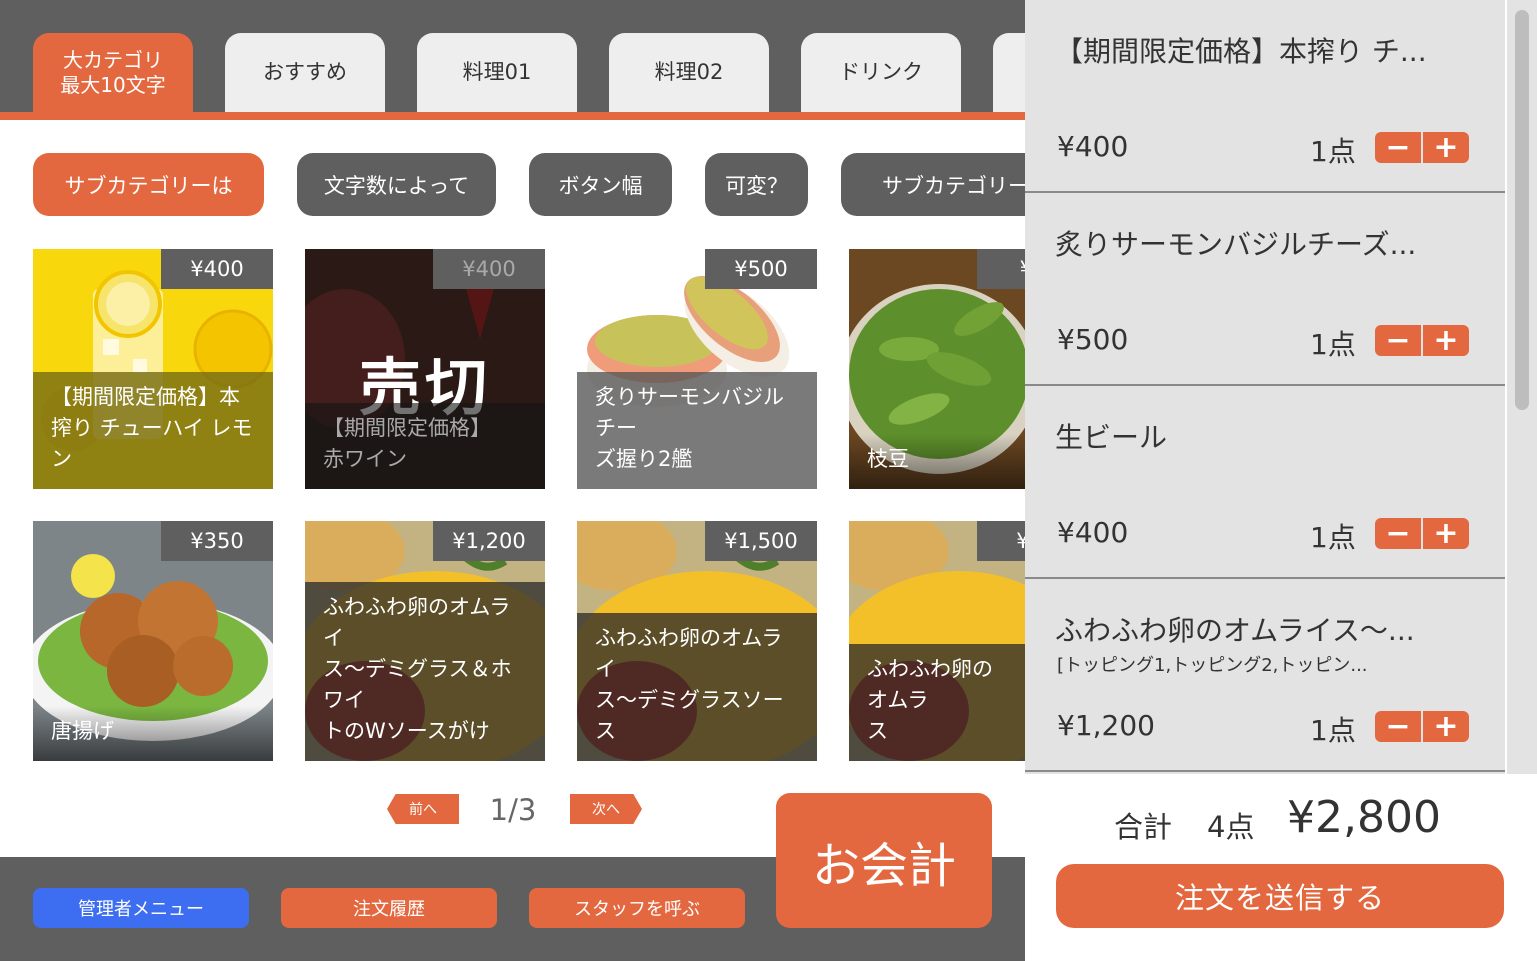 This screenshot has width=1537, height=961. Describe the element at coordinates (937, 641) in the screenshot. I see `menu-card-omurice-partial: ¥1, ふわふわ卵のオムラ ス` at that location.